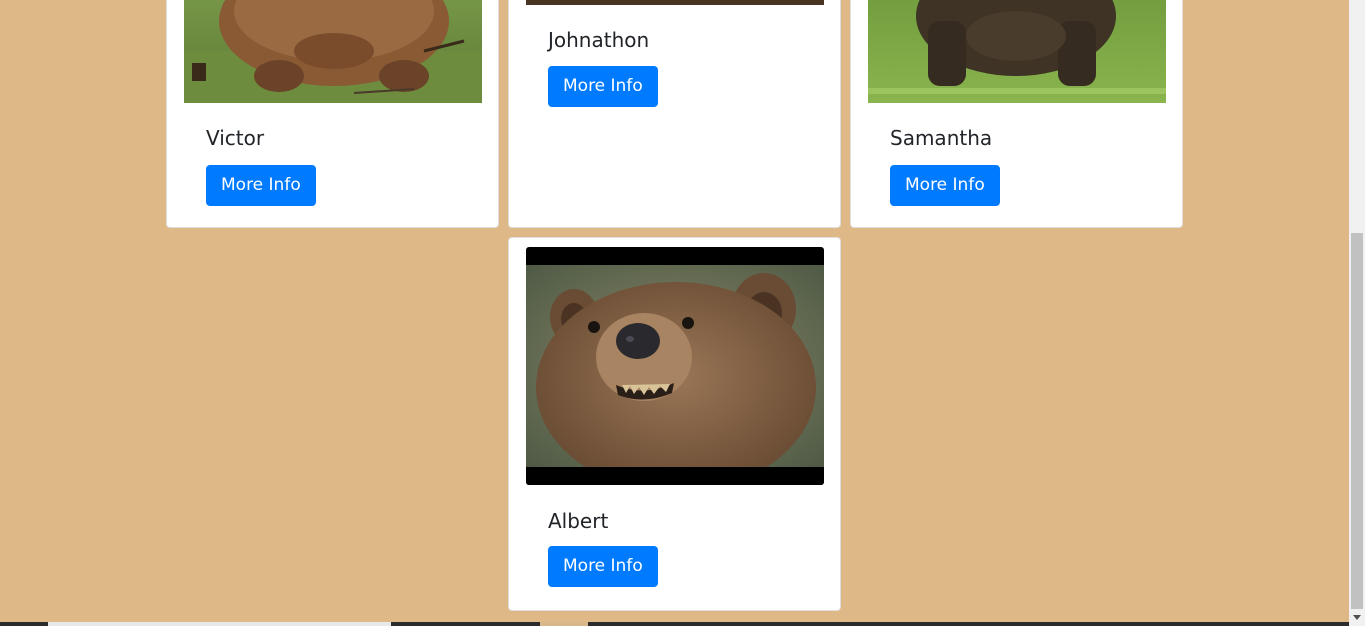 The image size is (1365, 626). What do you see at coordinates (674, 624) in the screenshot?
I see `taskbar-edge` at bounding box center [674, 624].